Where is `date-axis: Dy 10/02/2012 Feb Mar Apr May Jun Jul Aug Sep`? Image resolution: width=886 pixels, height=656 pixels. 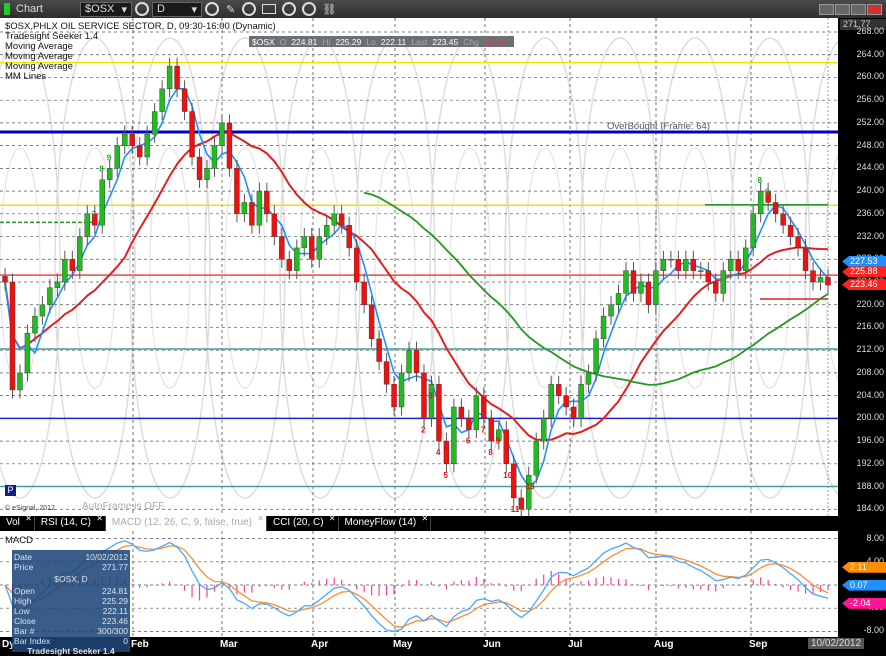
date-axis: Dy 10/02/2012 Feb Mar Apr May Jun Jul Aug Sep is located at coordinates (443, 644).